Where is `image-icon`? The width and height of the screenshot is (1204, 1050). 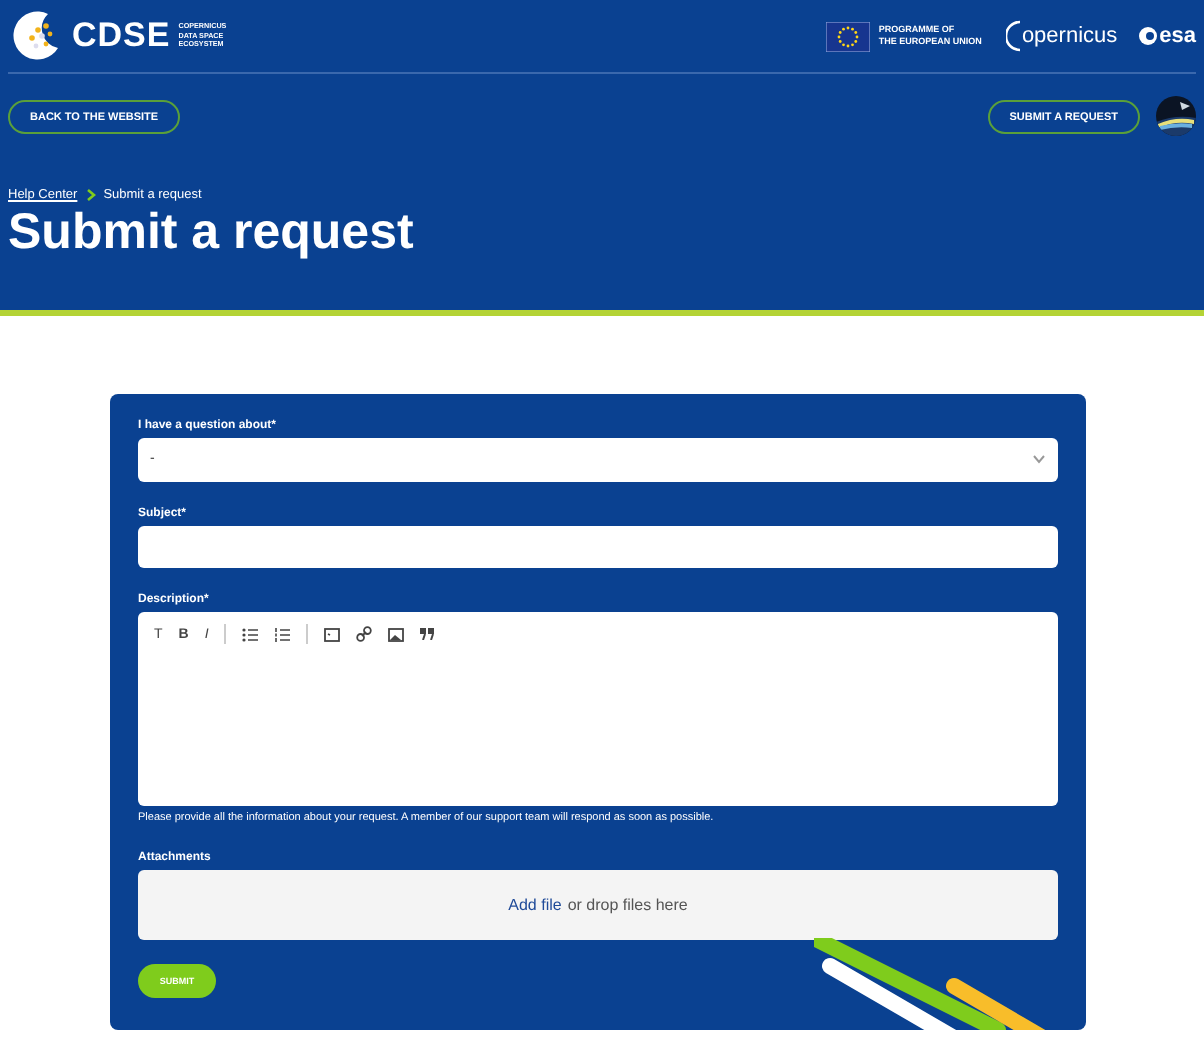
image-icon is located at coordinates (396, 634).